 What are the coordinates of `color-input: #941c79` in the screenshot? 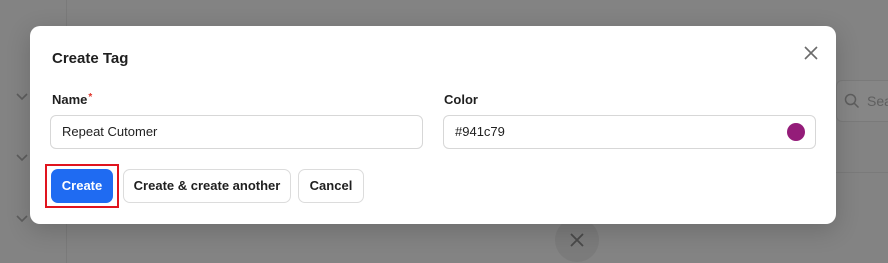 It's located at (629, 132).